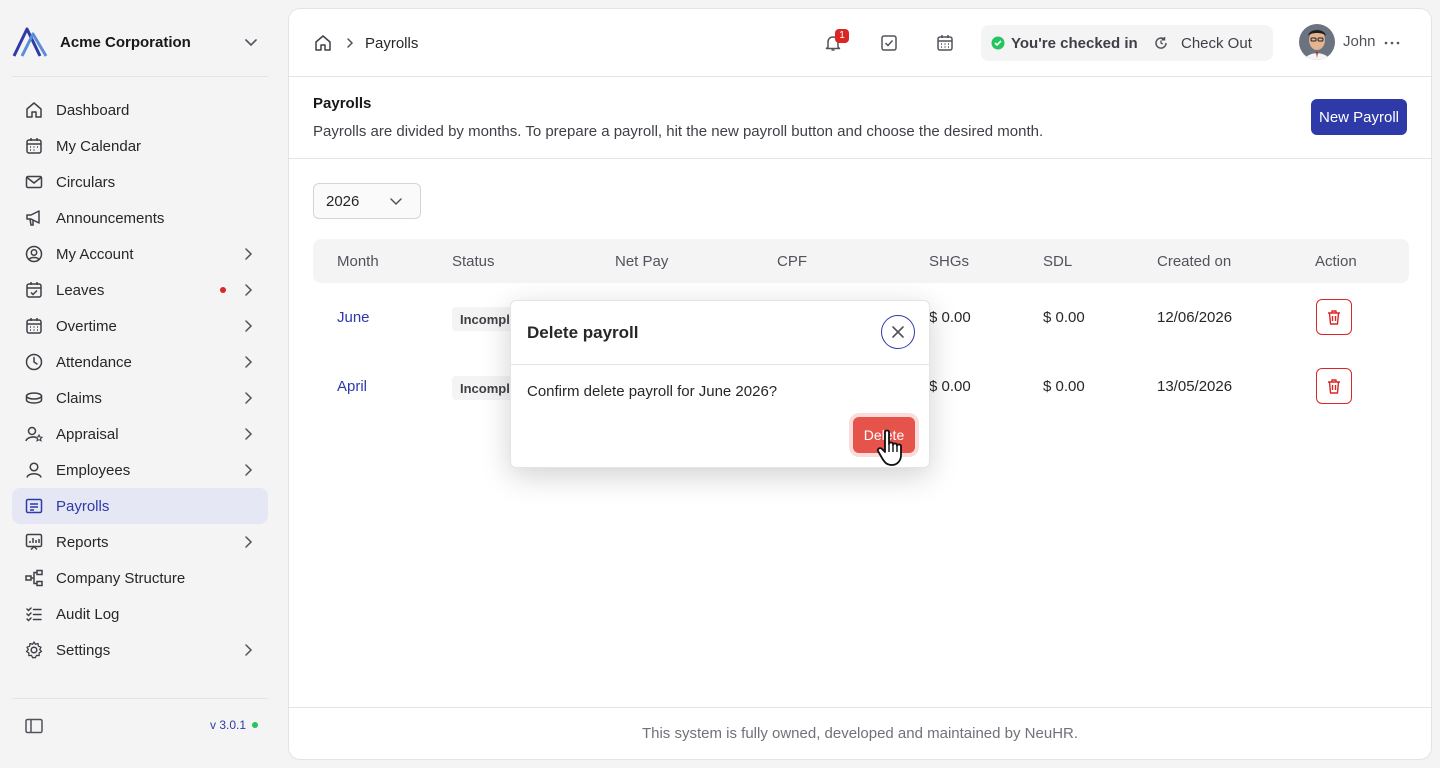 The width and height of the screenshot is (1440, 768). I want to click on calendar-clock-icon, so click(34, 326).